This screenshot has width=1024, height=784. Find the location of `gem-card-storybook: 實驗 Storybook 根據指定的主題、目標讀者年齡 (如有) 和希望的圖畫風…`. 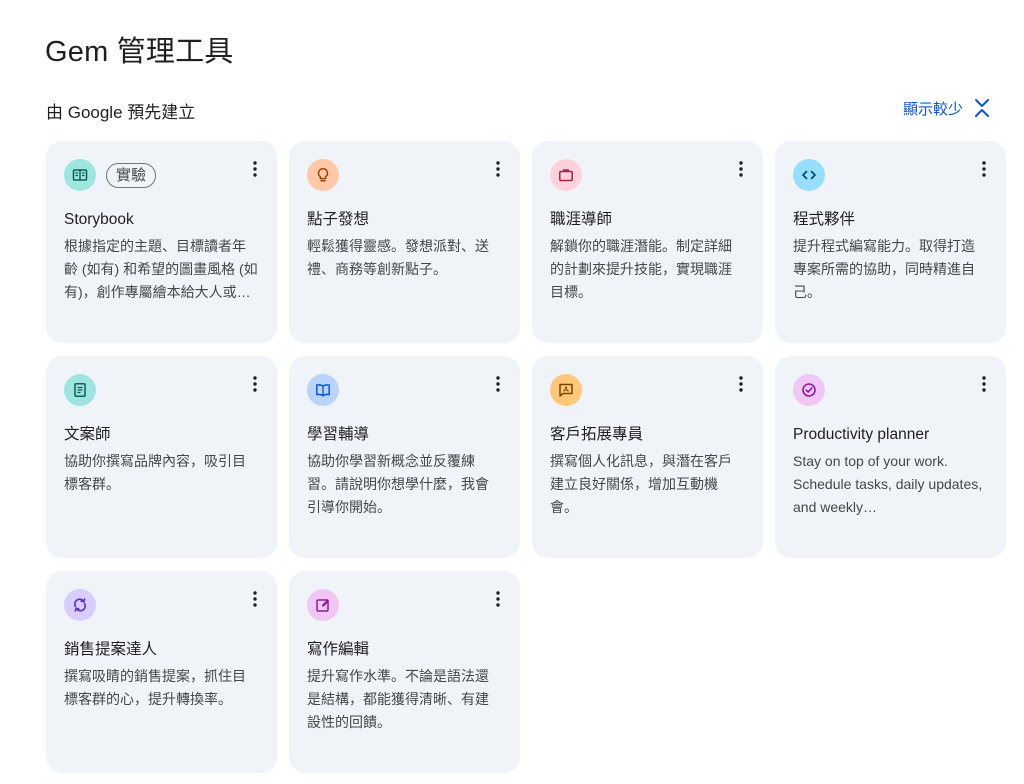

gem-card-storybook: 實驗 Storybook 根據指定的主題、目標讀者年齡 (如有) 和希望的圖畫風… is located at coordinates (161, 242).